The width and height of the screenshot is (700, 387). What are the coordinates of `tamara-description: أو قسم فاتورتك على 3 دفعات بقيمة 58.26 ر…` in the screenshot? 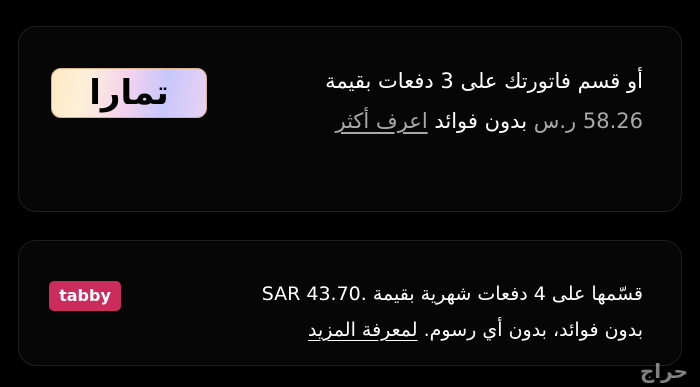 It's located at (484, 101).